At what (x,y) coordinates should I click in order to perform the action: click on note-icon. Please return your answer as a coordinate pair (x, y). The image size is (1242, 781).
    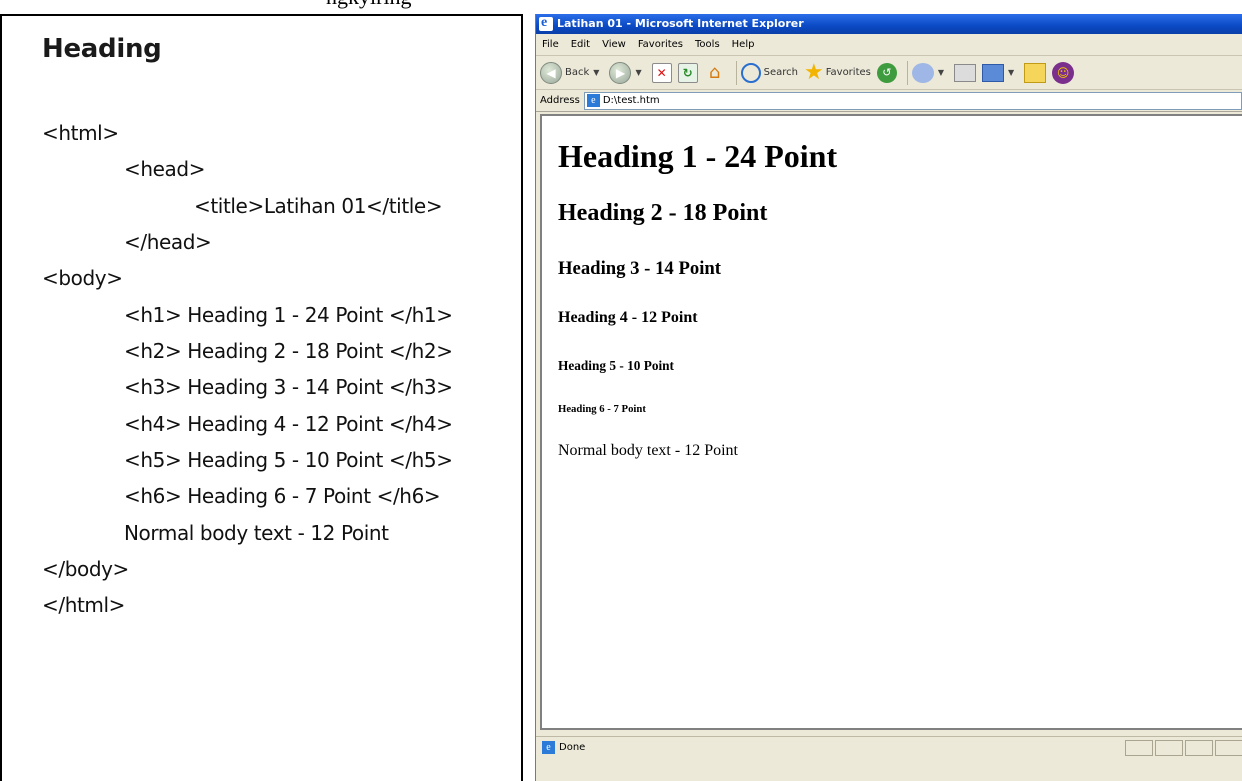
    Looking at the image, I should click on (1035, 72).